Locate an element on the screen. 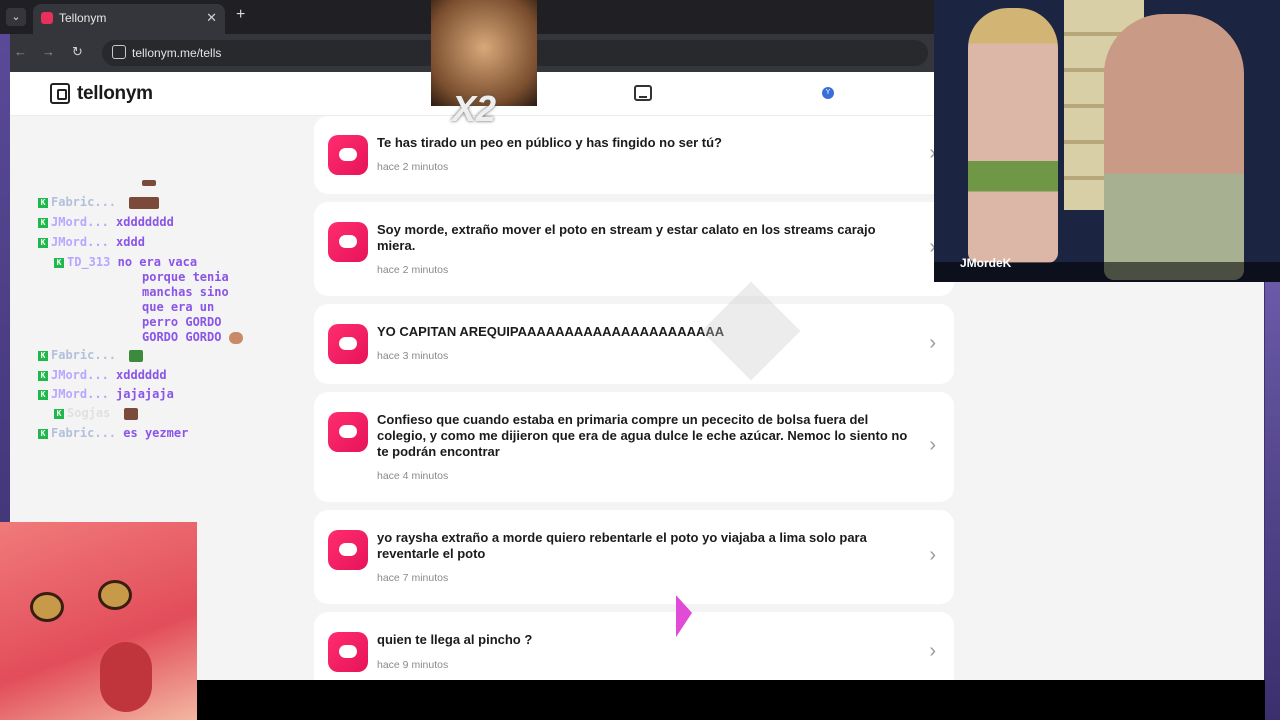 This screenshot has width=1280, height=720. chat-text: no era vaca is located at coordinates (157, 262).